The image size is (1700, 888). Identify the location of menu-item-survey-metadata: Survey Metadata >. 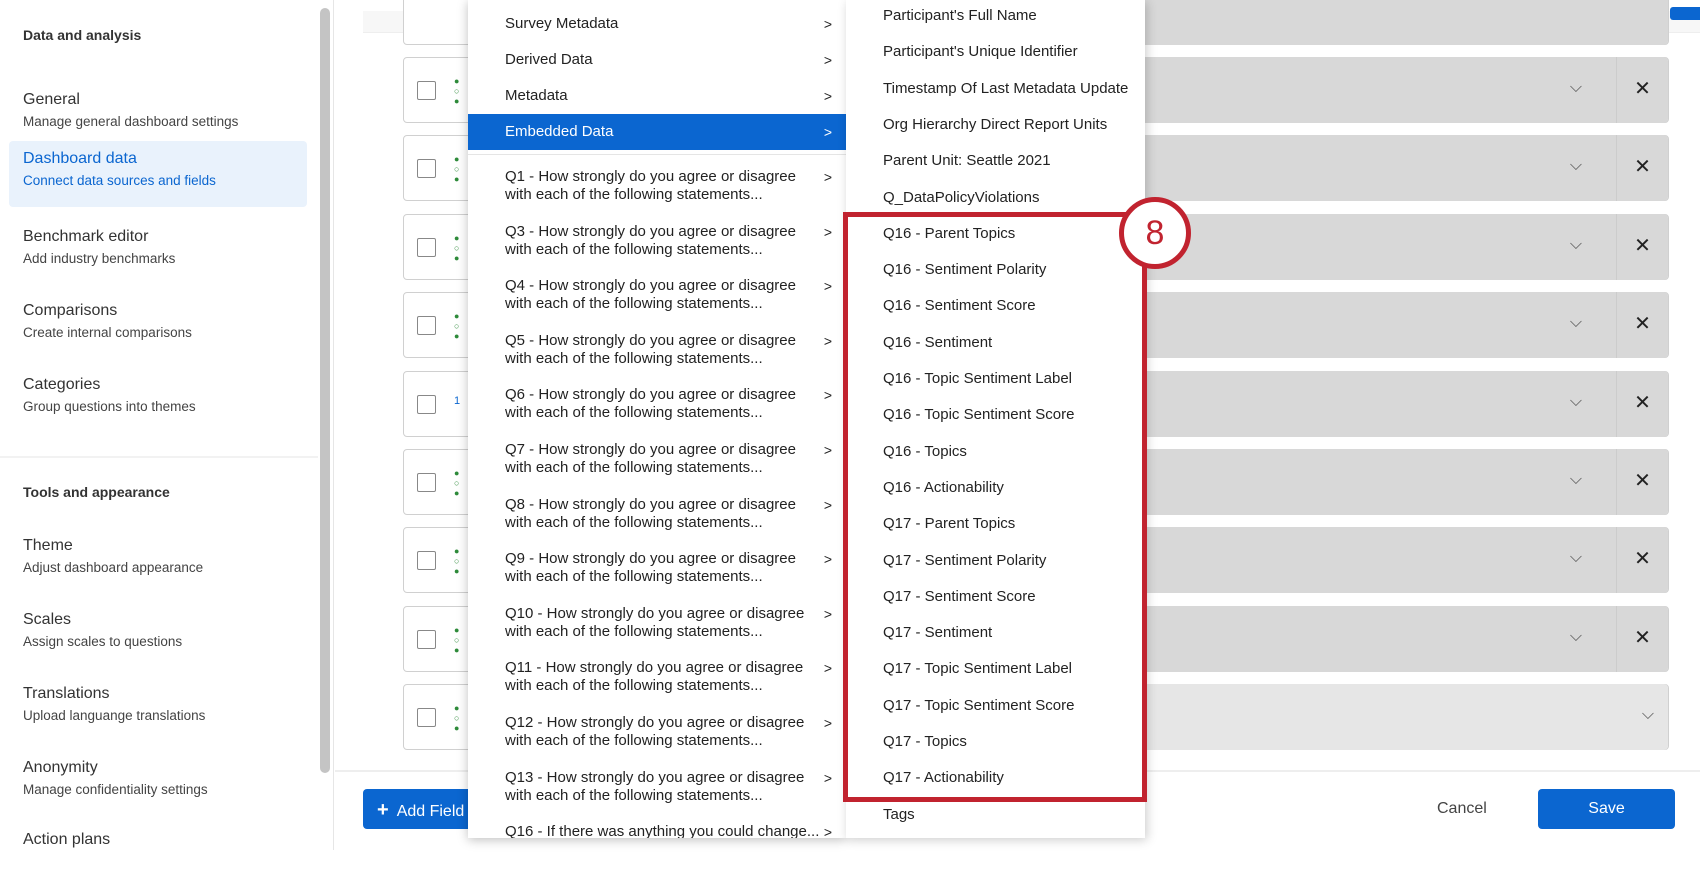
(657, 24).